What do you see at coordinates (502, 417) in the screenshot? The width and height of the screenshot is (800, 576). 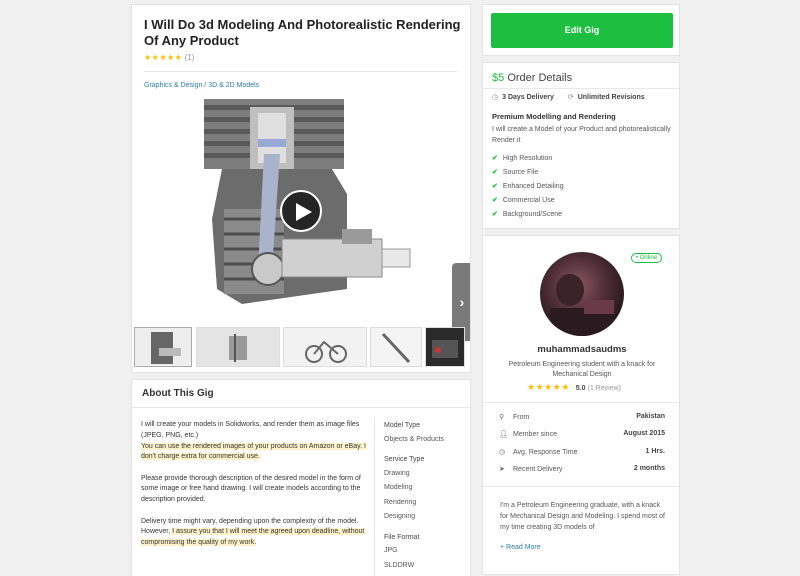 I see `location-icon: ⚲` at bounding box center [502, 417].